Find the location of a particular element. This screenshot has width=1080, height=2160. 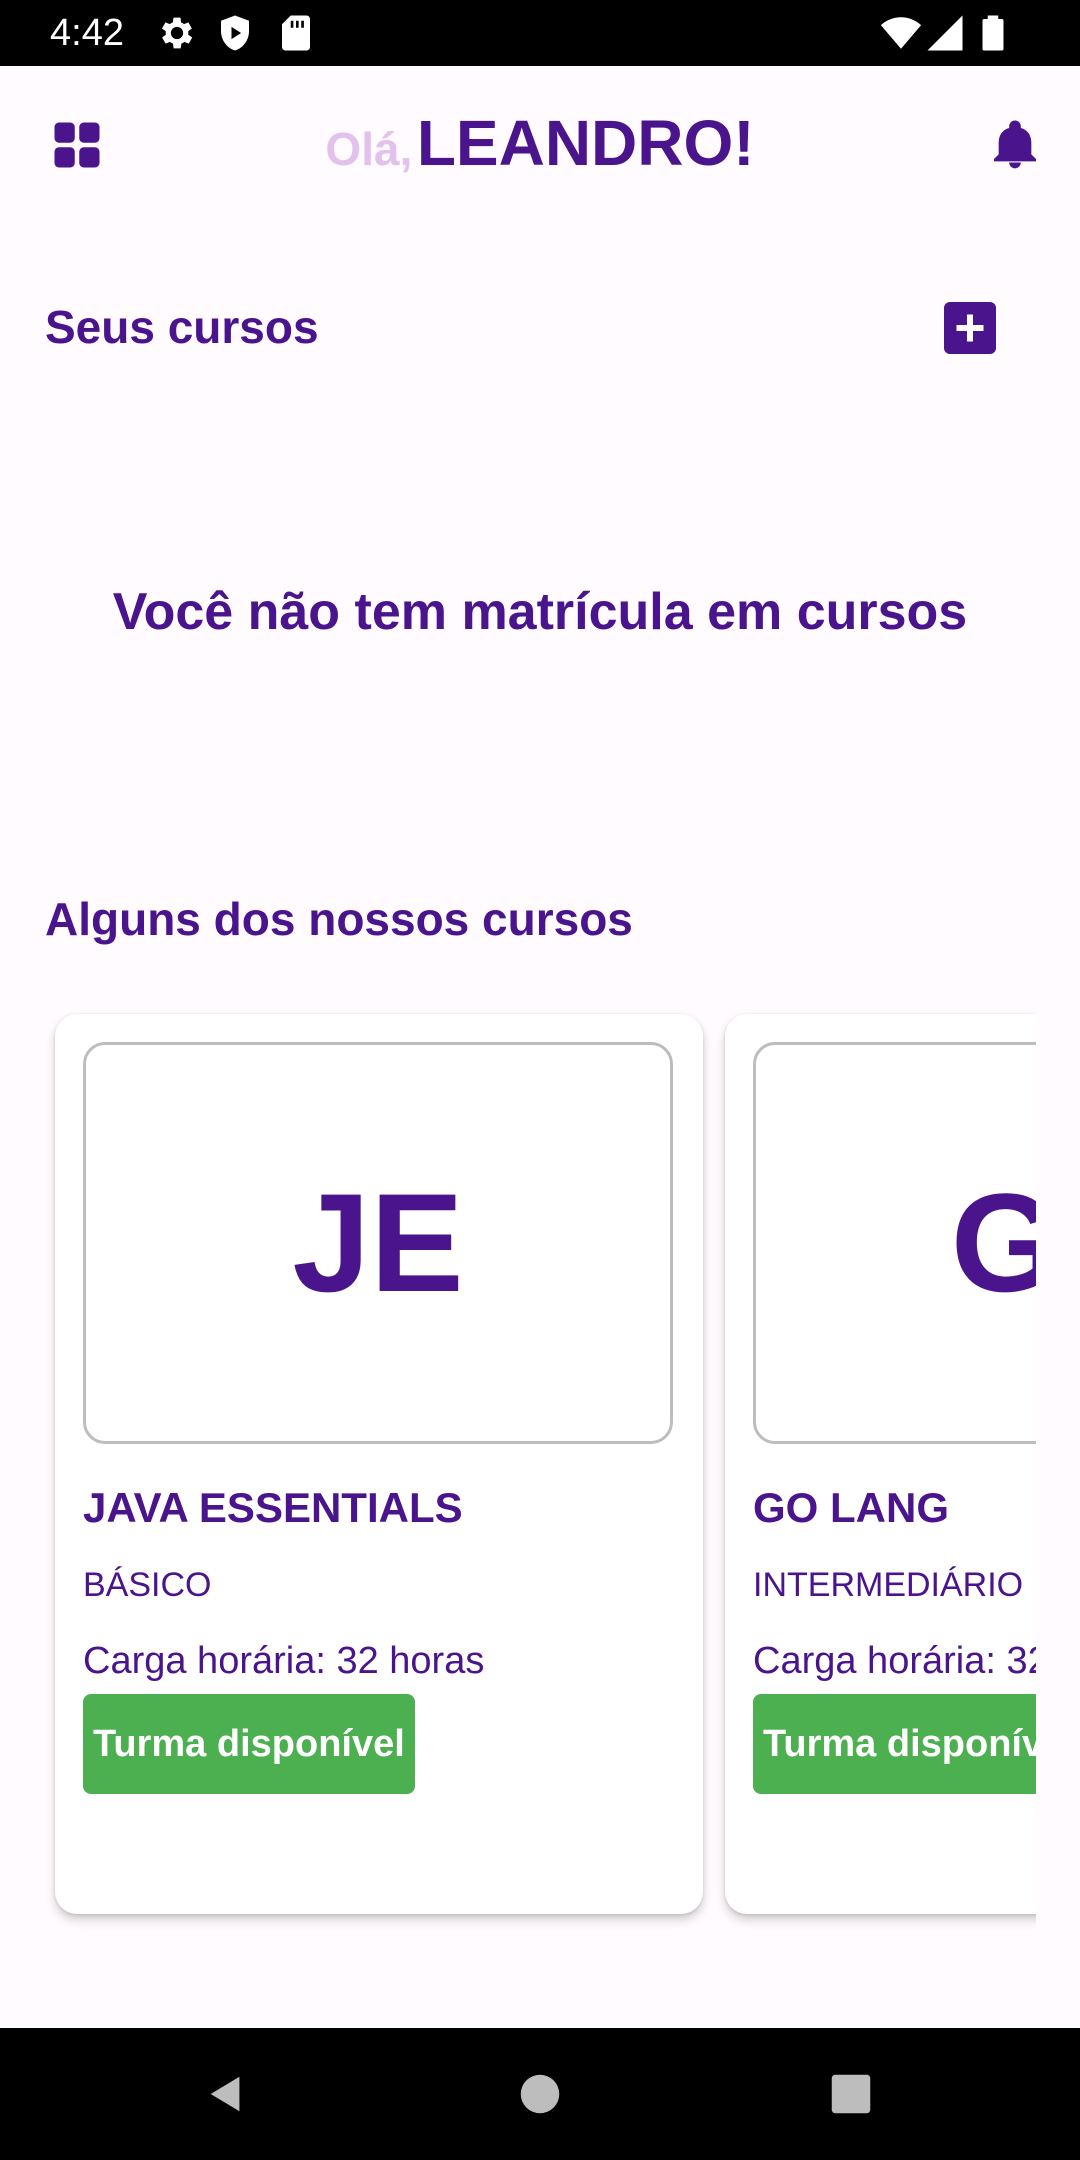

nav-home-button is located at coordinates (540, 2094).